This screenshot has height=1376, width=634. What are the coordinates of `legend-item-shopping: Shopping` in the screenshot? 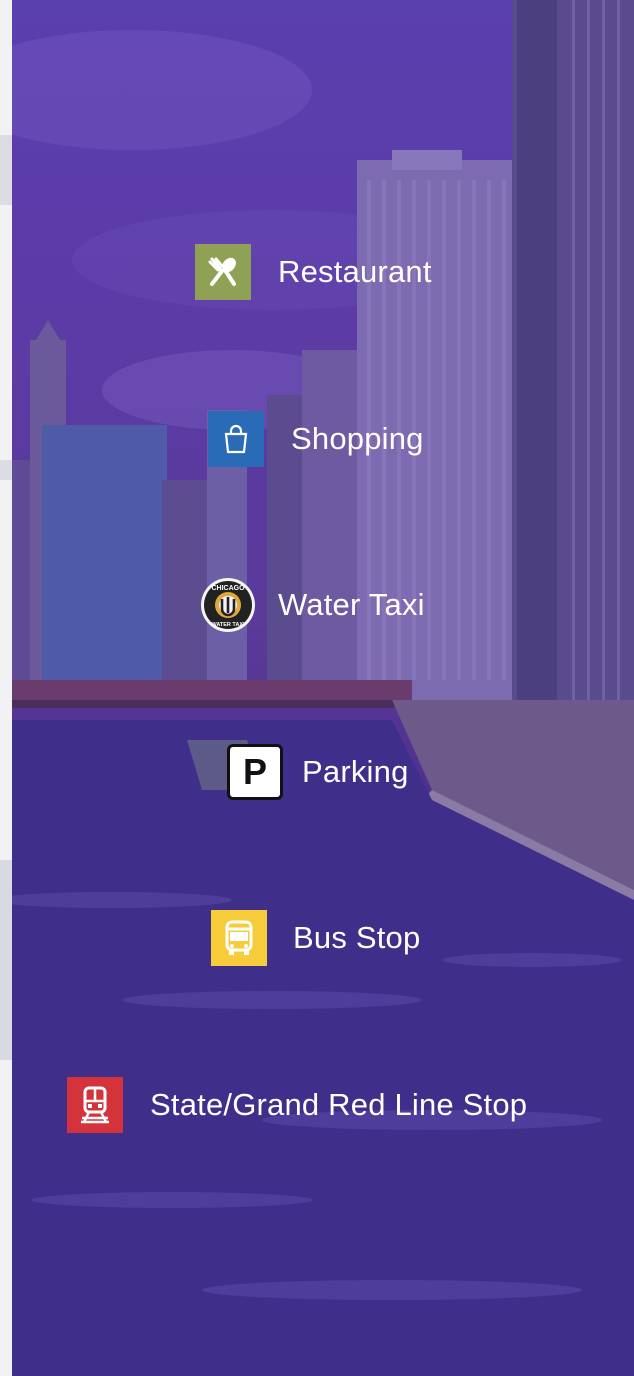 It's located at (316, 439).